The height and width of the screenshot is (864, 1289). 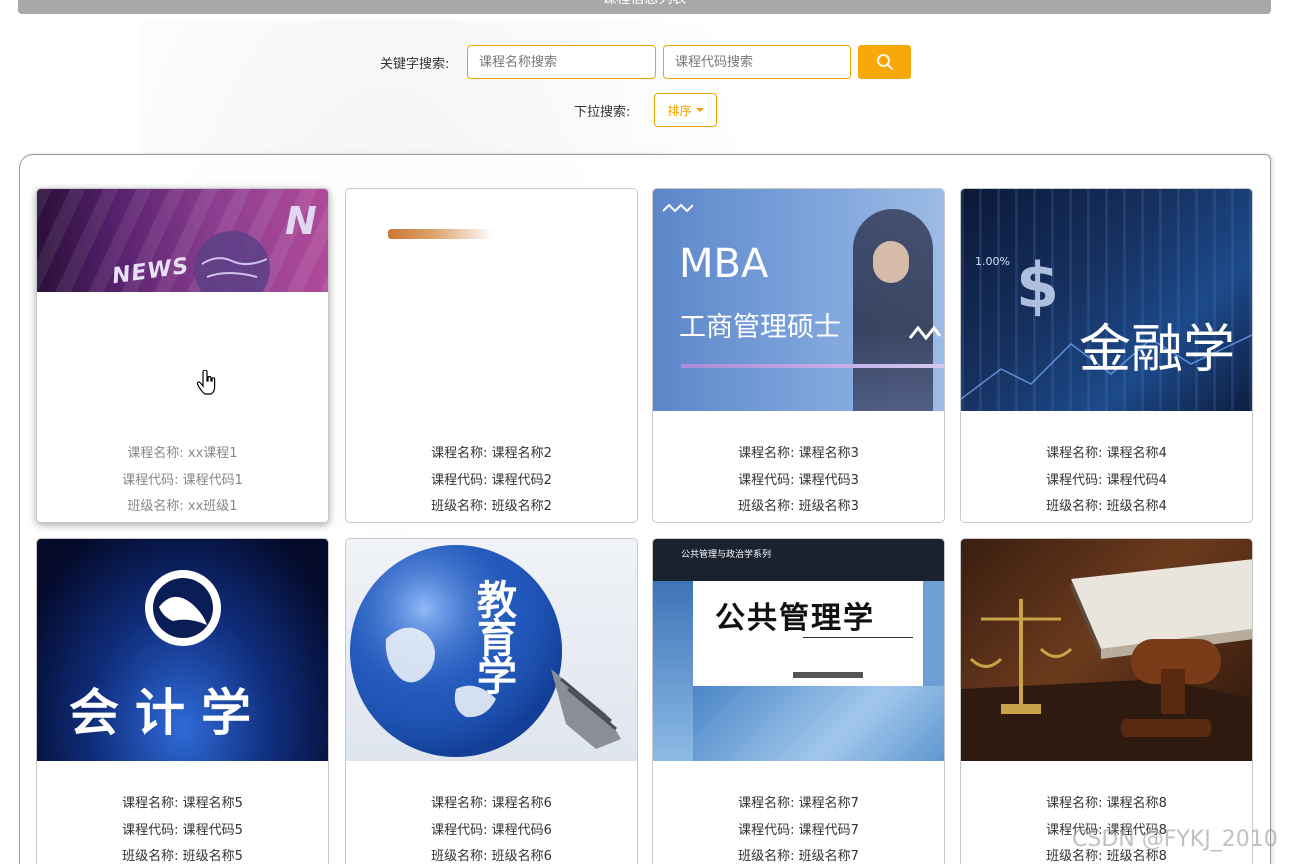 I want to click on course-card-image-text: MBA, so click(x=724, y=264).